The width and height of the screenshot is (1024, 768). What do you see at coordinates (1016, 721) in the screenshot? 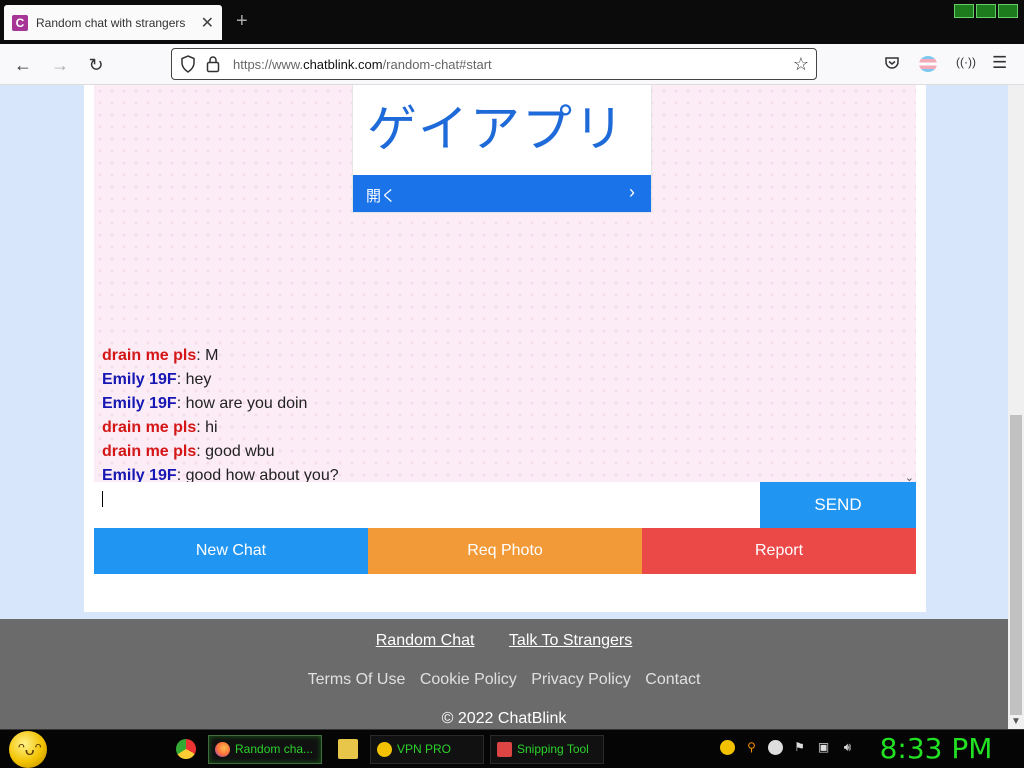
I see `scroll-down-icon: ▼` at bounding box center [1016, 721].